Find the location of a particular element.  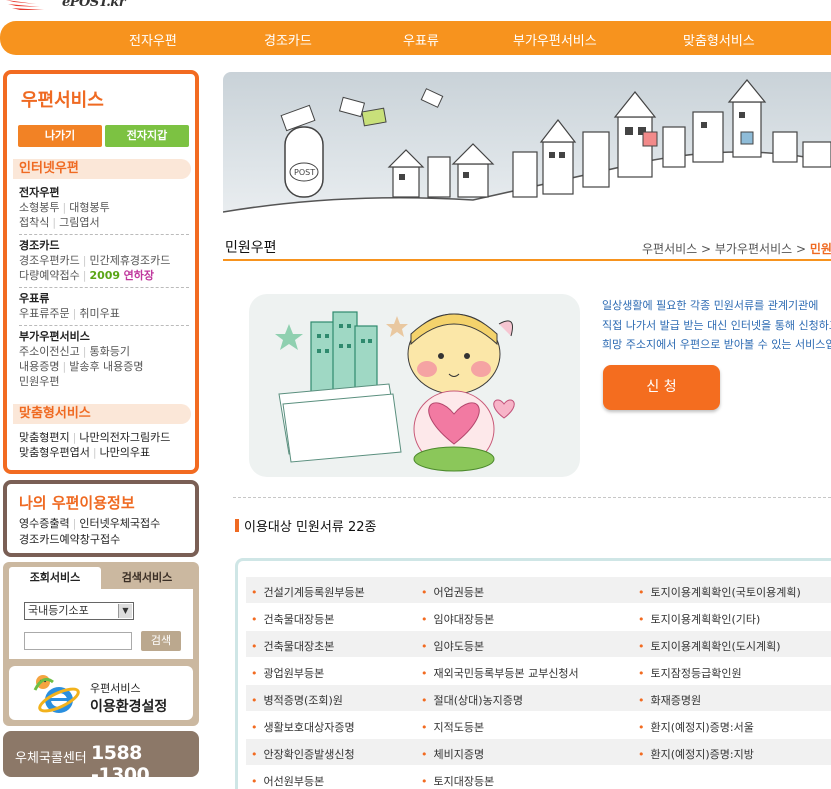

title-bar-icon is located at coordinates (237, 525).